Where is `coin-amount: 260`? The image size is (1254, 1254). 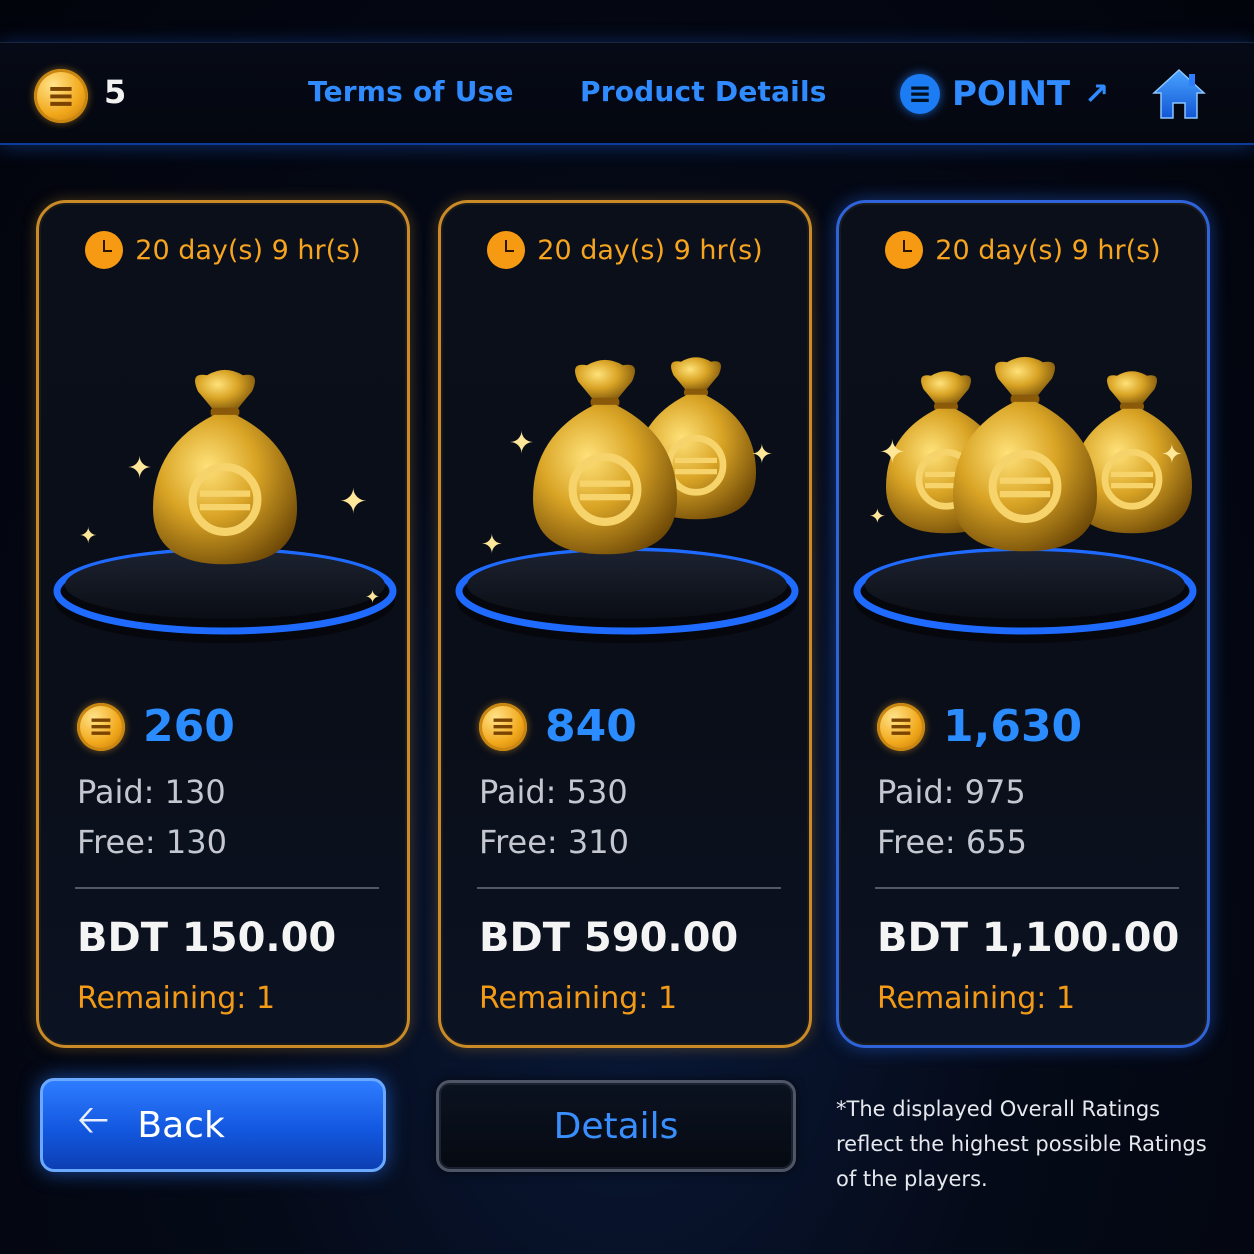 coin-amount: 260 is located at coordinates (189, 726).